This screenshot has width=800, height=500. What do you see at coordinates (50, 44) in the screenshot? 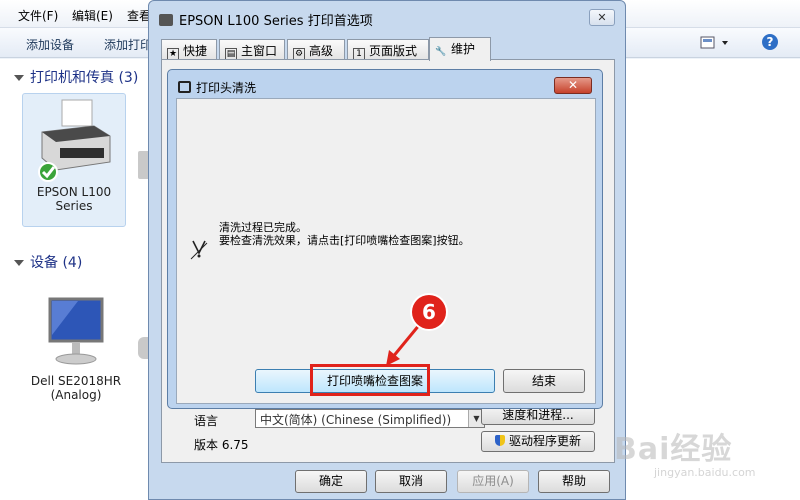
I see `add-device-button: 添加设备` at bounding box center [50, 44].